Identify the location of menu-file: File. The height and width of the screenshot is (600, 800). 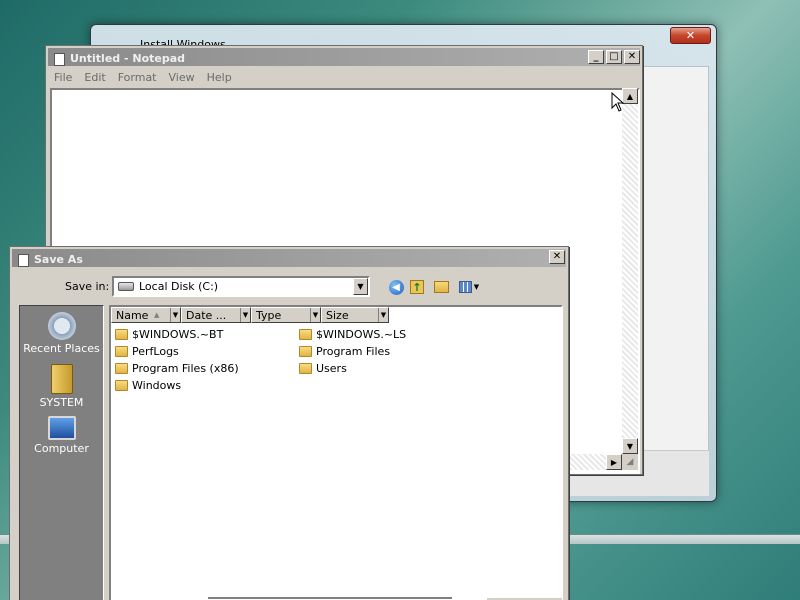
(63, 77).